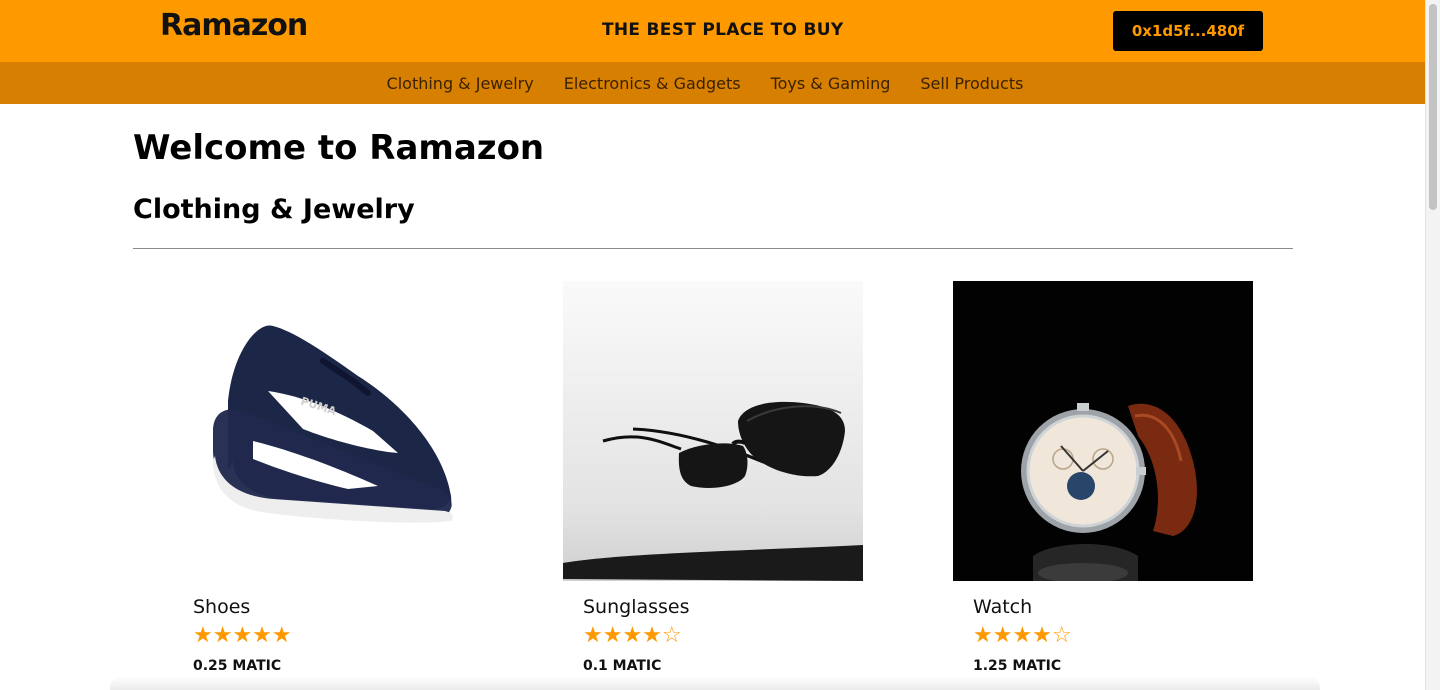  I want to click on star-rating: ★★★★★, so click(242, 635).